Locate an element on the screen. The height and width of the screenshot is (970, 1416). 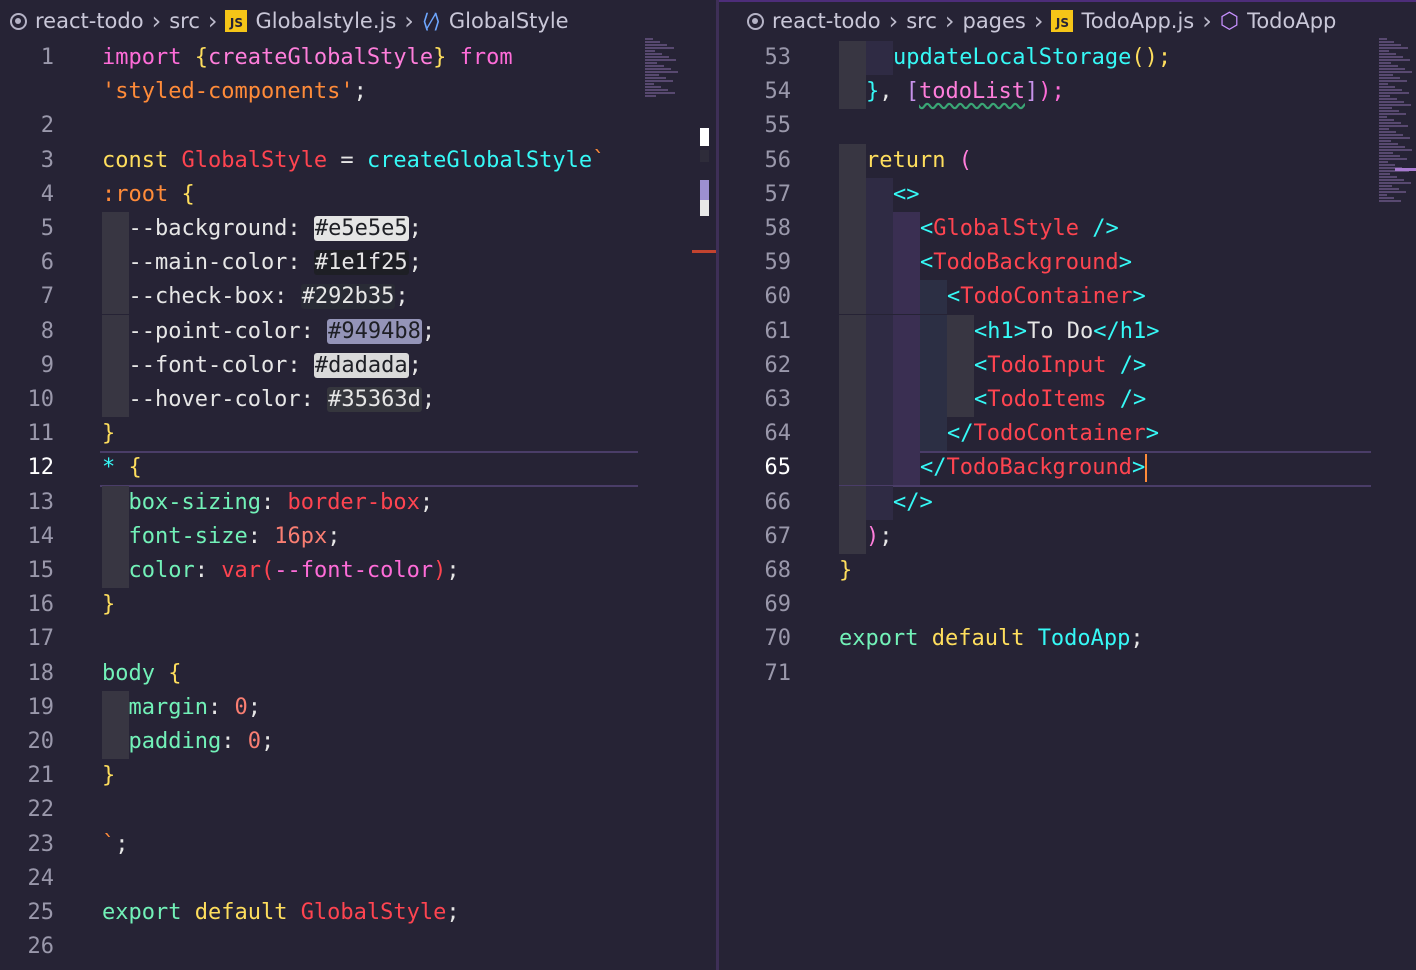
code-text: </TodoContainer> is located at coordinates (1053, 434).